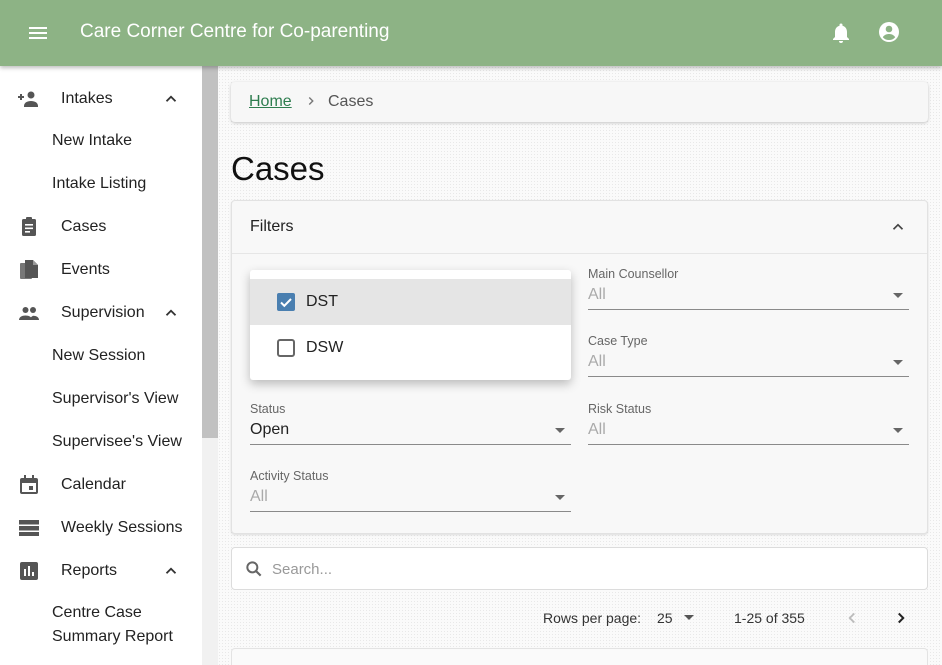 The image size is (942, 665). I want to click on sidebar-item-supervisees-view: Supervisee's View, so click(101, 442).